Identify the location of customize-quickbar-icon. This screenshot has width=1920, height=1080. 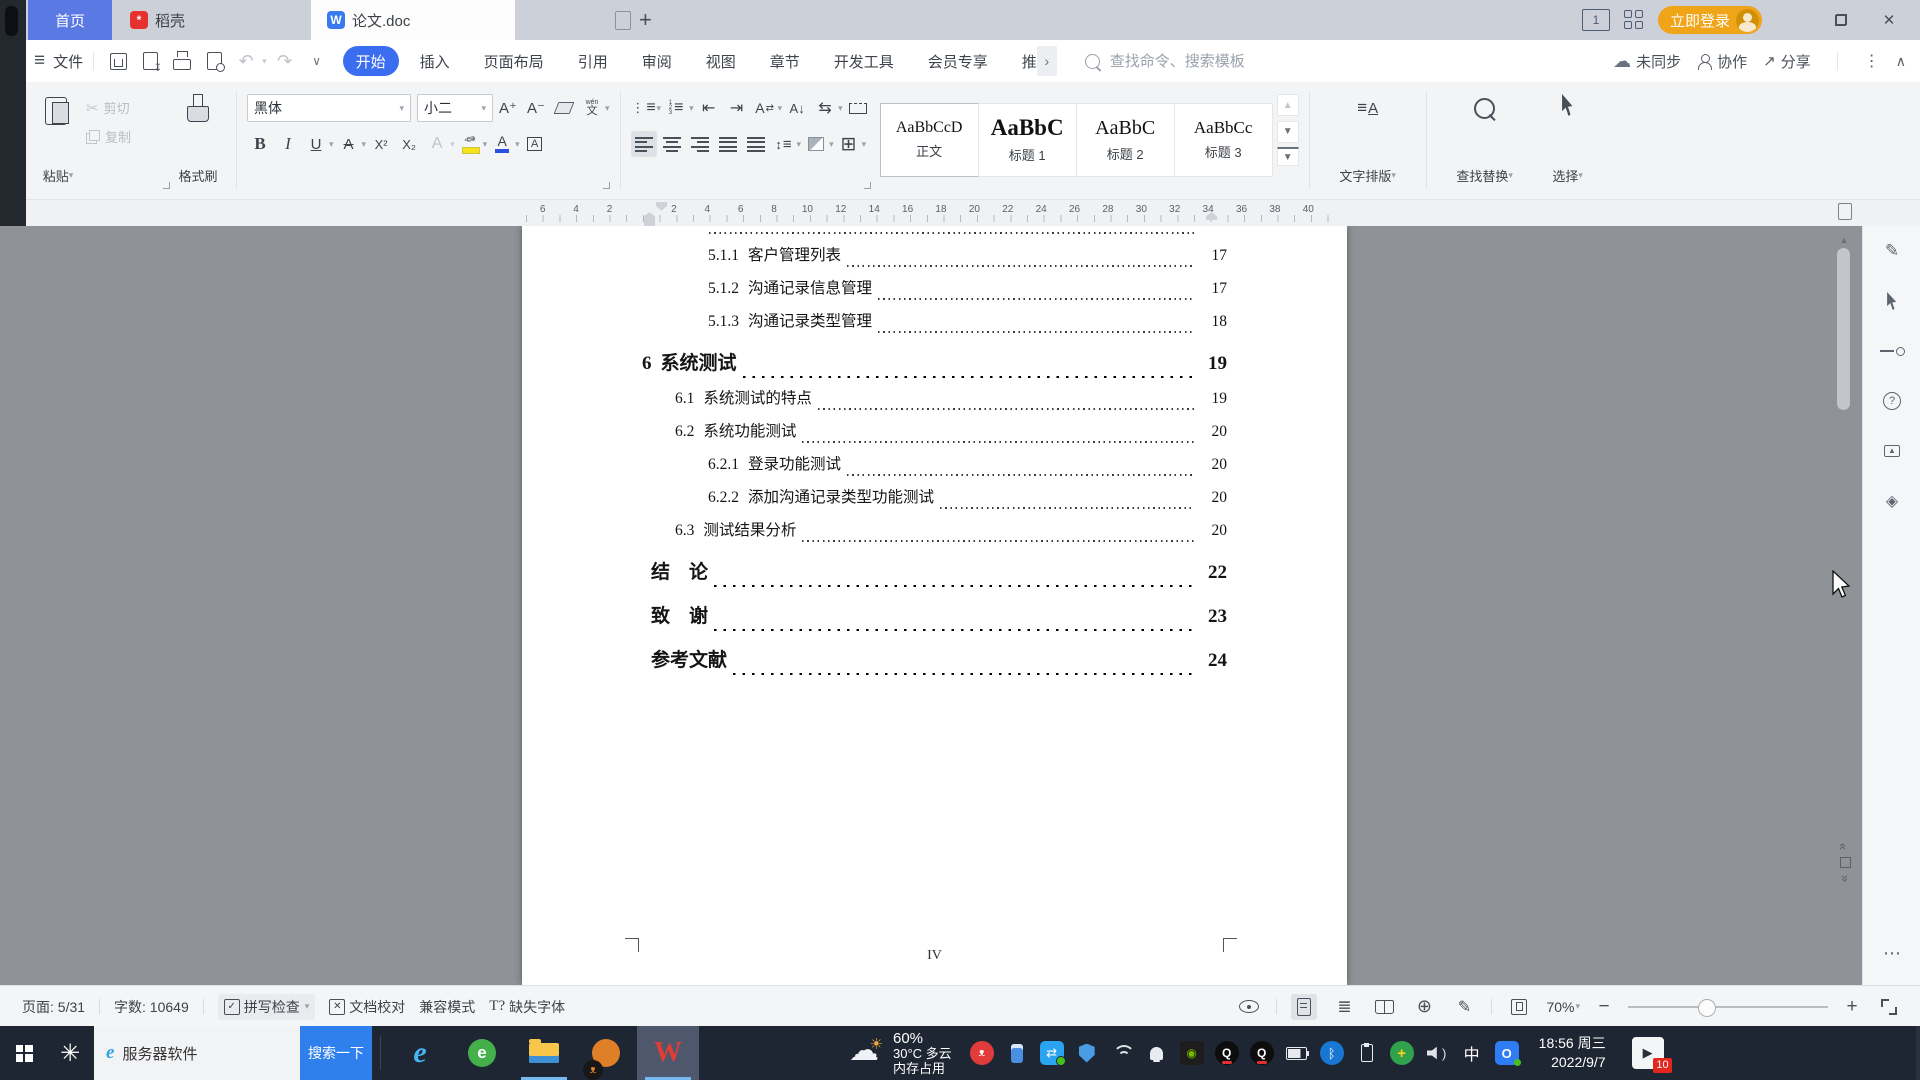
(317, 61).